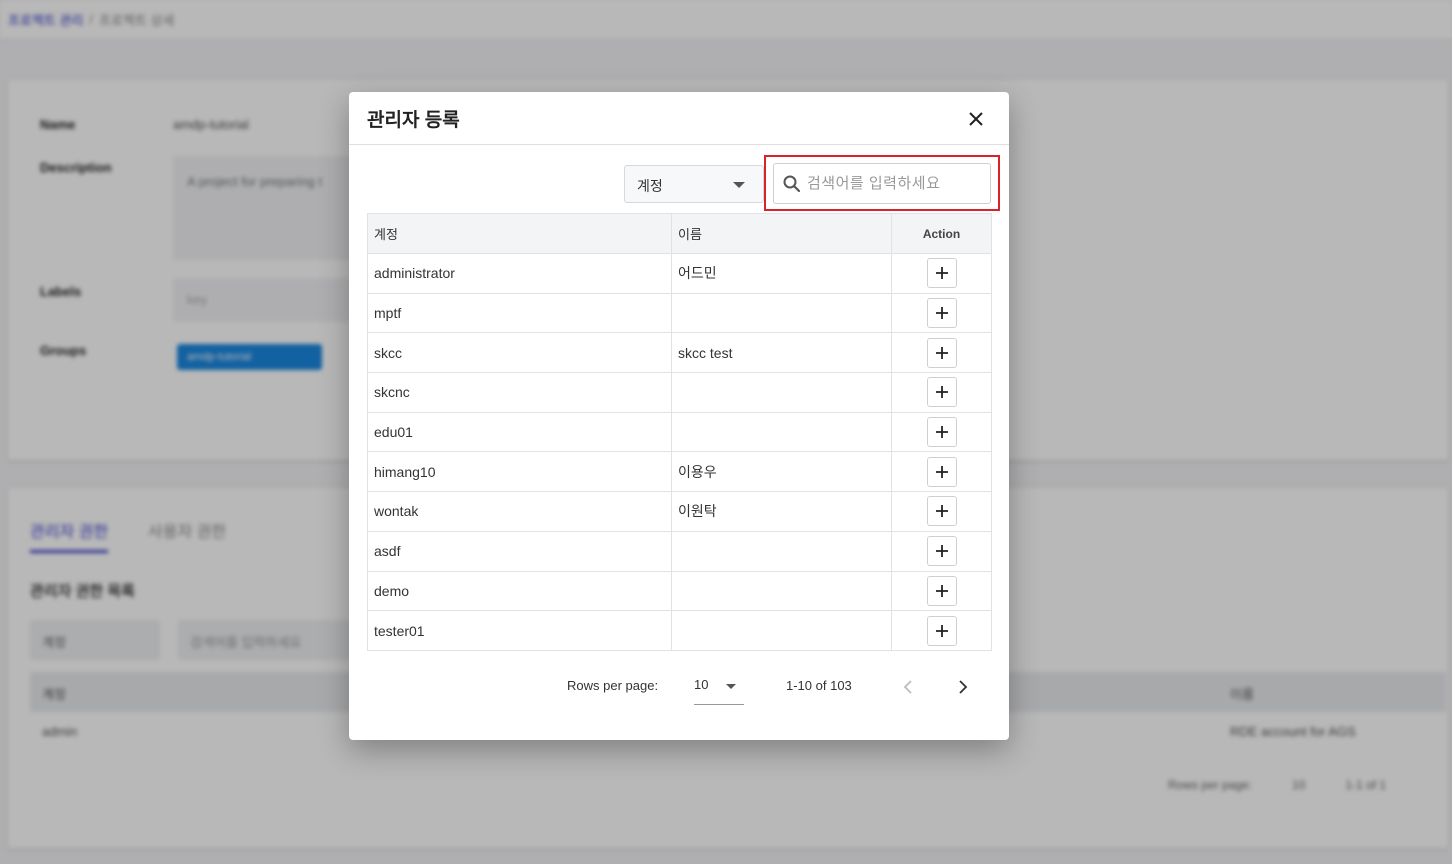 This screenshot has height=864, width=1452. Describe the element at coordinates (650, 186) in the screenshot. I see `search-field-select-value: 계정` at that location.